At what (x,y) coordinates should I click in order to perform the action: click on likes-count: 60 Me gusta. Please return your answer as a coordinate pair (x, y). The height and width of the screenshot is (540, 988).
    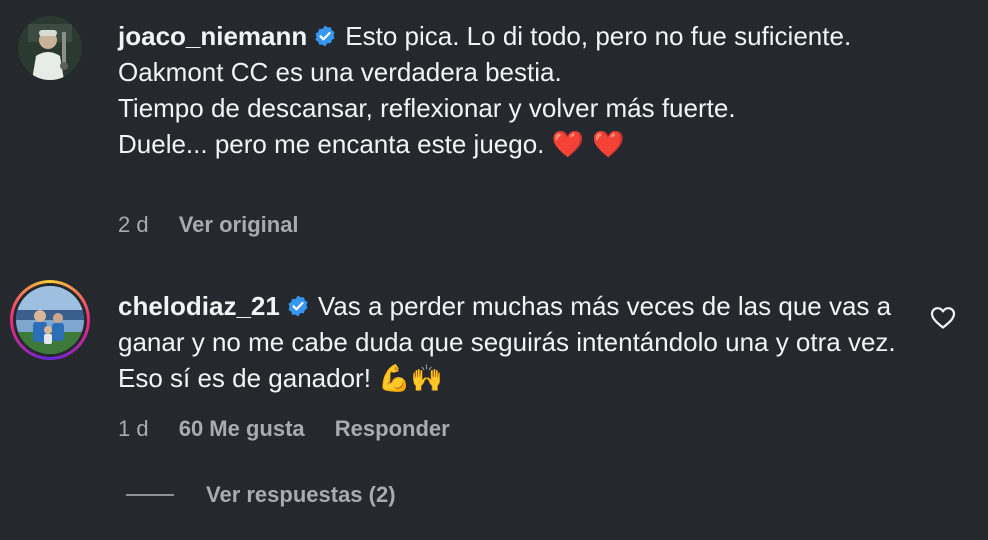
    Looking at the image, I should click on (242, 428).